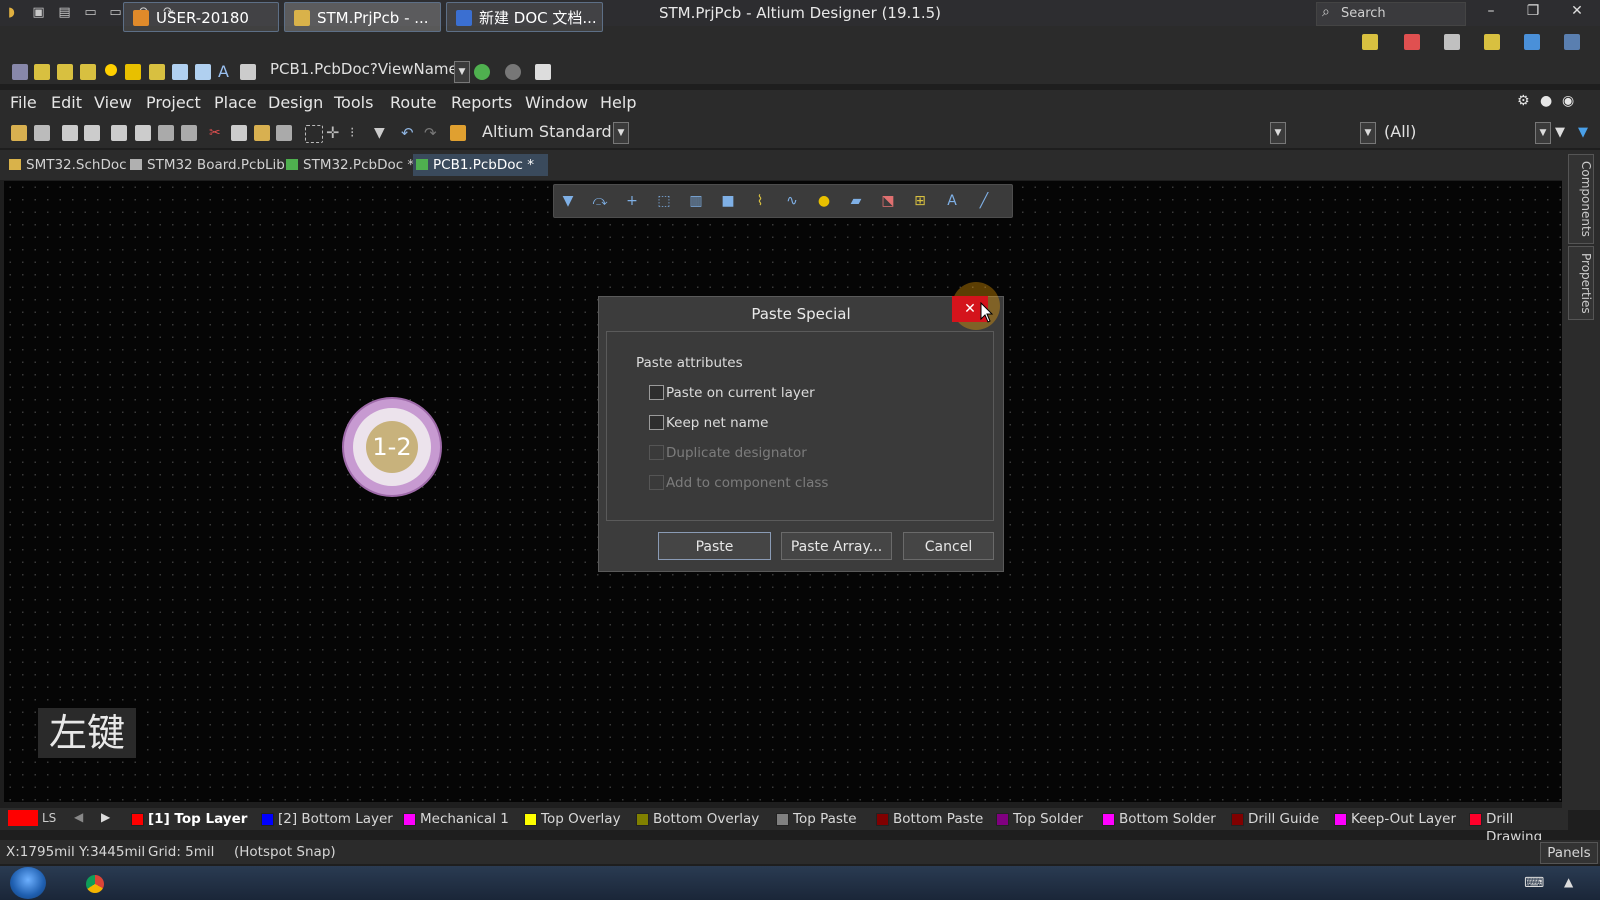  I want to click on restore-button: ❐, so click(1533, 13).